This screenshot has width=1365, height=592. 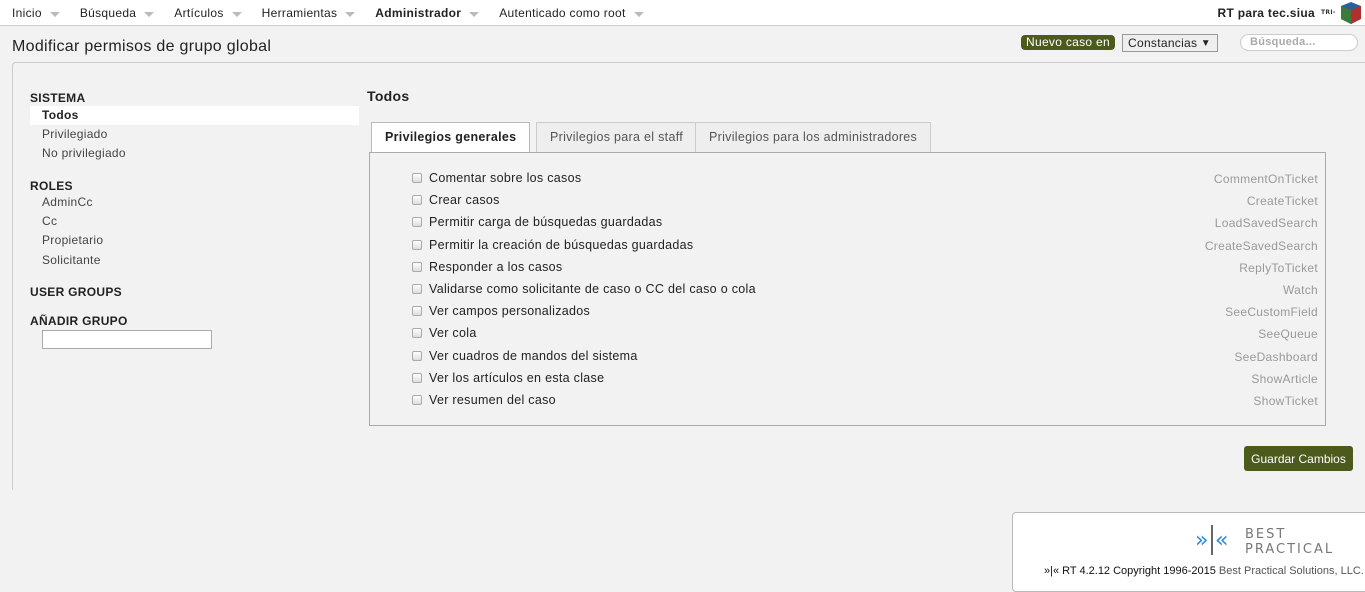 What do you see at coordinates (1278, 267) in the screenshot?
I see `right-name: ReplyToTicket` at bounding box center [1278, 267].